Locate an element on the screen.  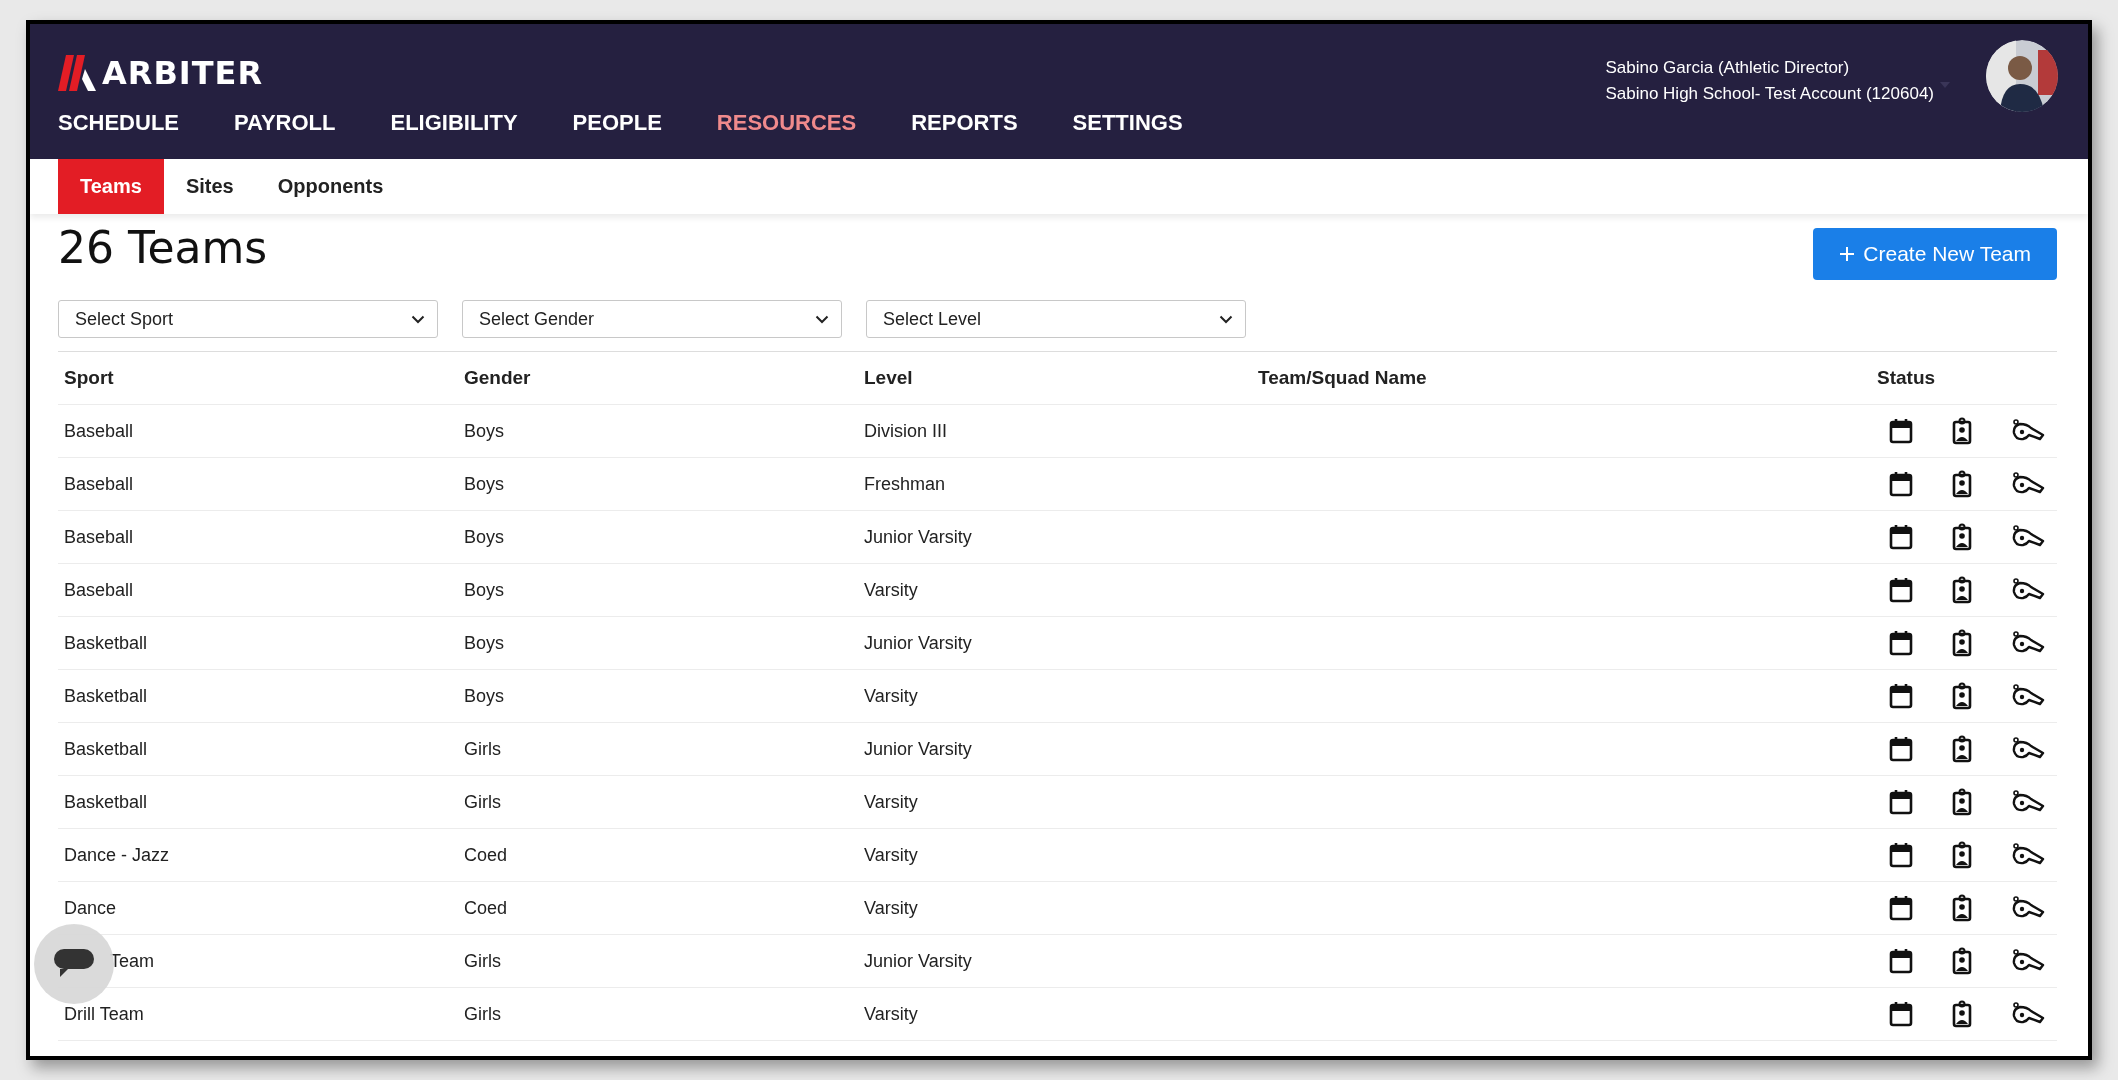
dropdown: Select Gender is located at coordinates (652, 319).